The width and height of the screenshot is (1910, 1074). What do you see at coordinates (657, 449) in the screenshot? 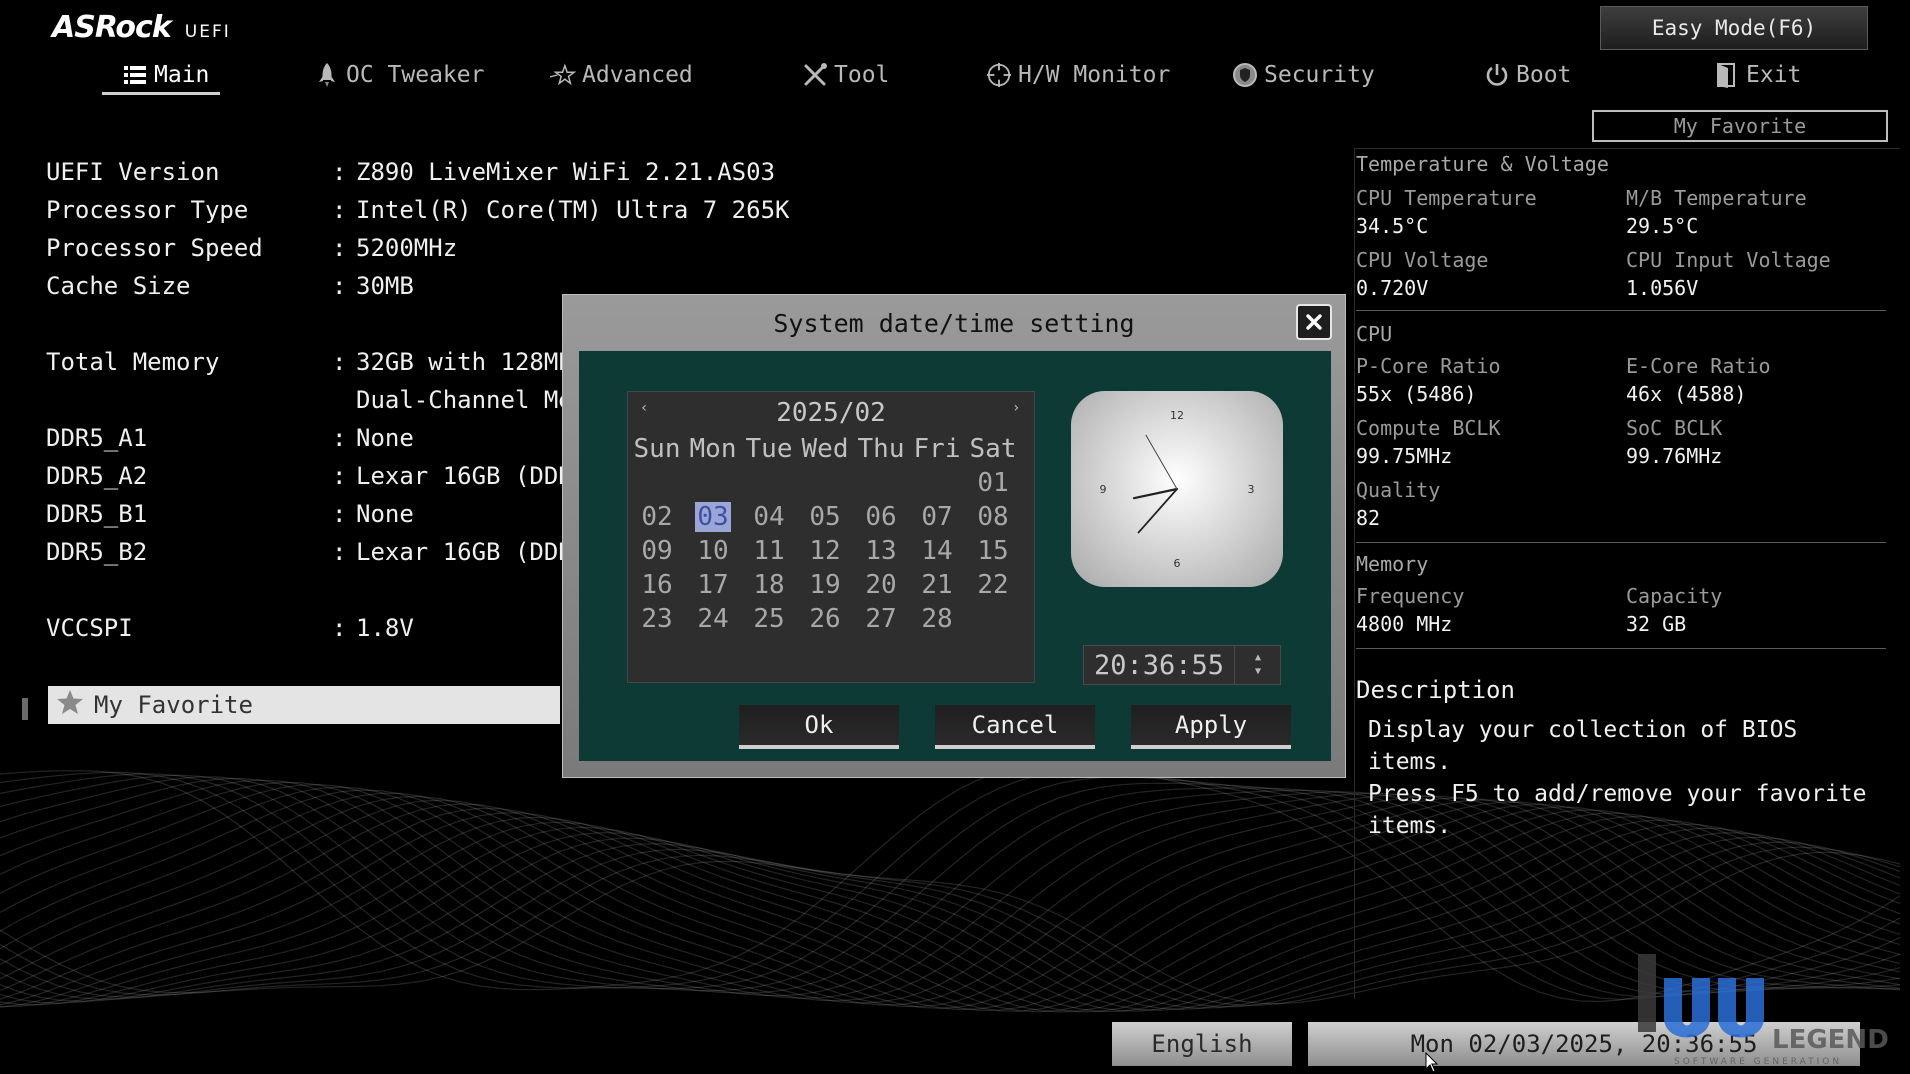
I see `weekday-header: Sun` at bounding box center [657, 449].